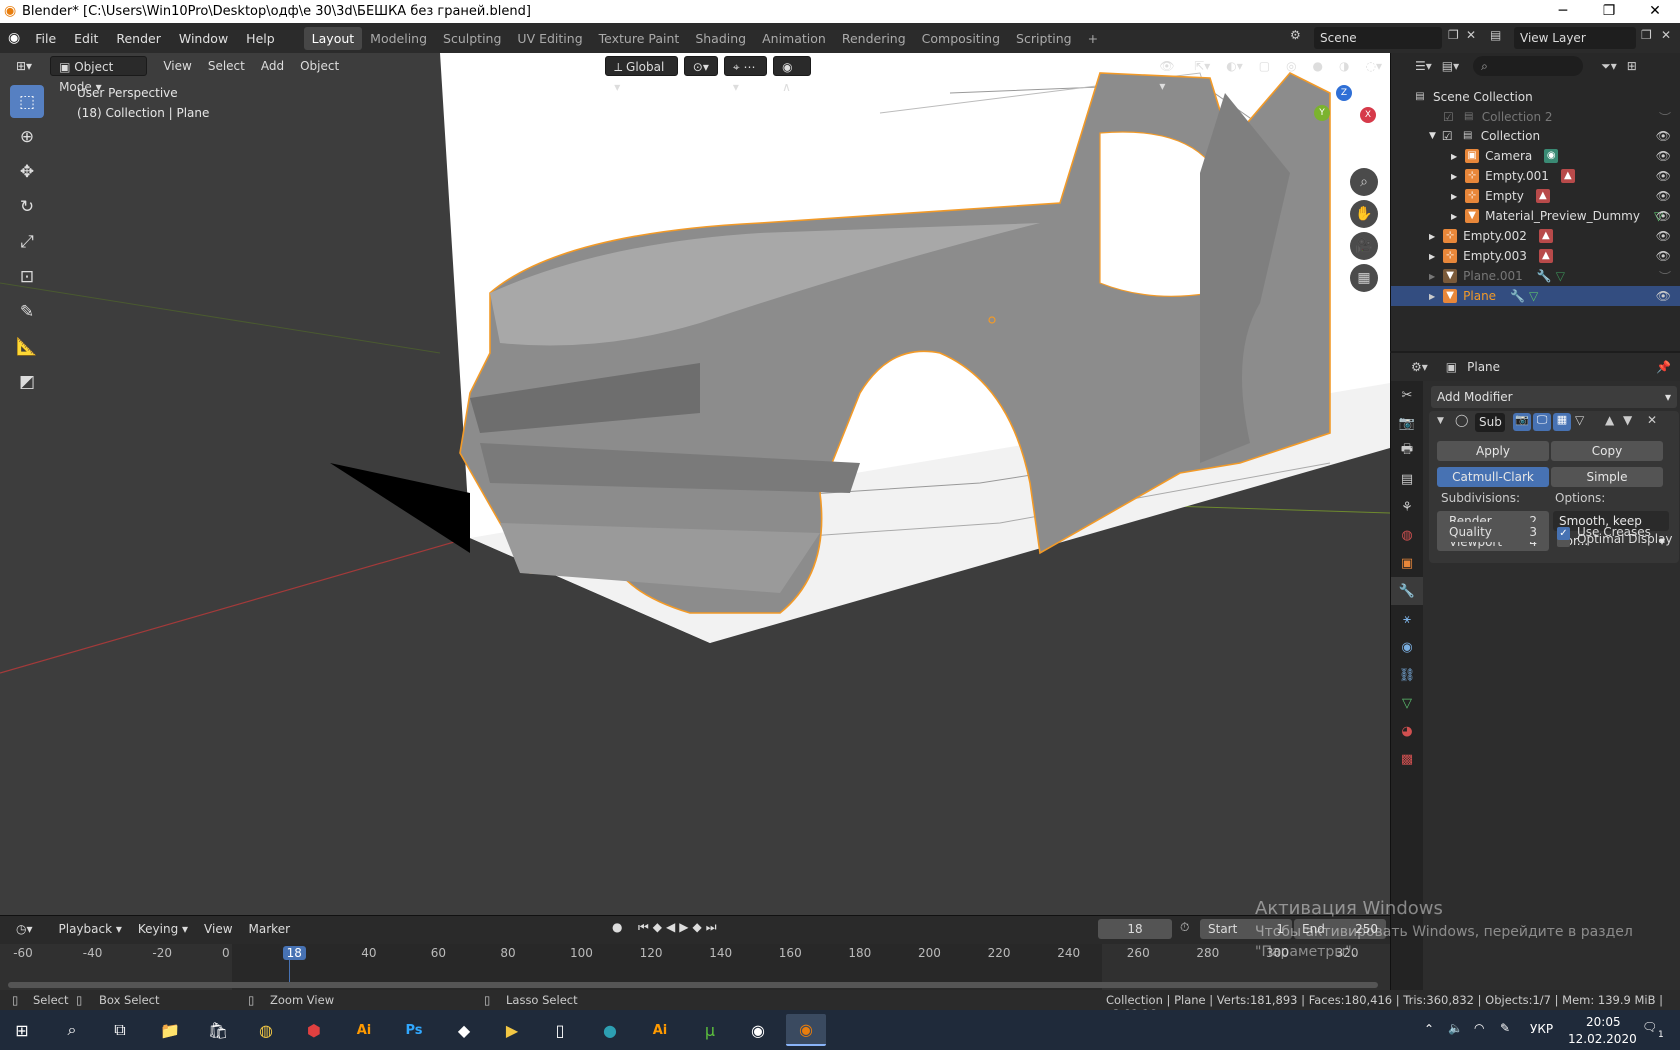  What do you see at coordinates (1407, 759) in the screenshot?
I see `texture-tab-icon: ▩` at bounding box center [1407, 759].